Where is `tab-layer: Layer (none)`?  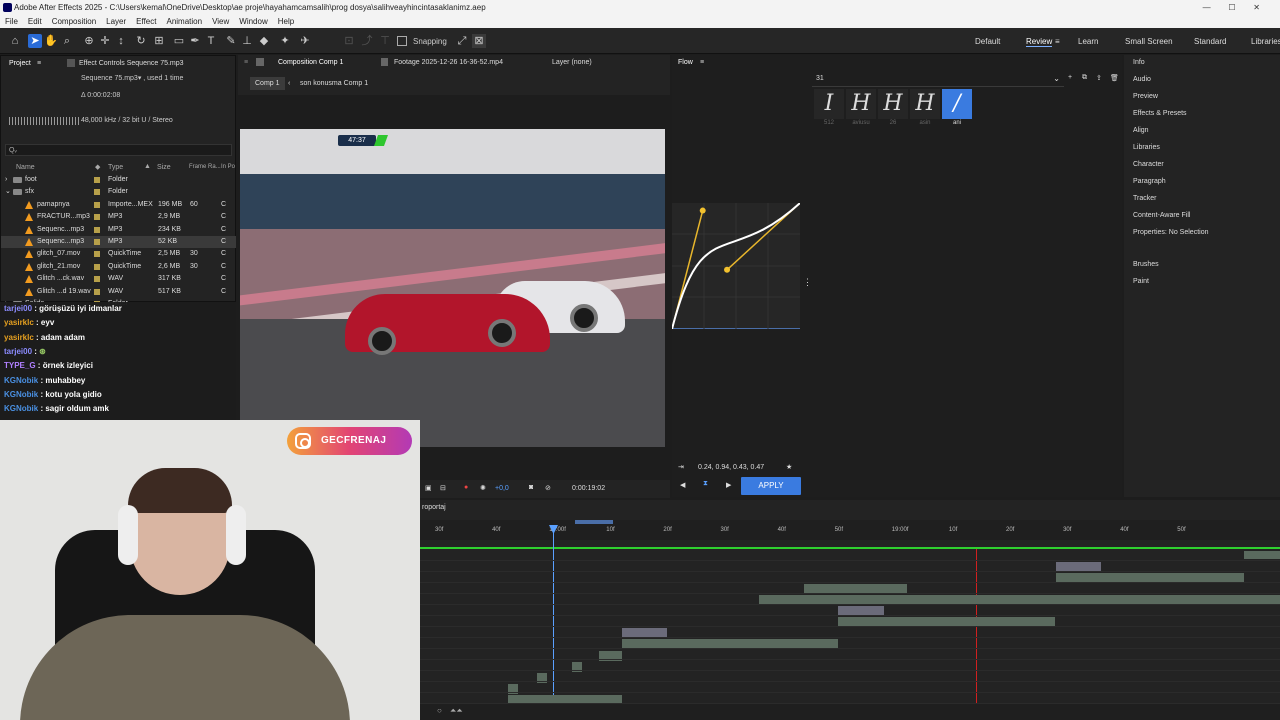 tab-layer: Layer (none) is located at coordinates (572, 62).